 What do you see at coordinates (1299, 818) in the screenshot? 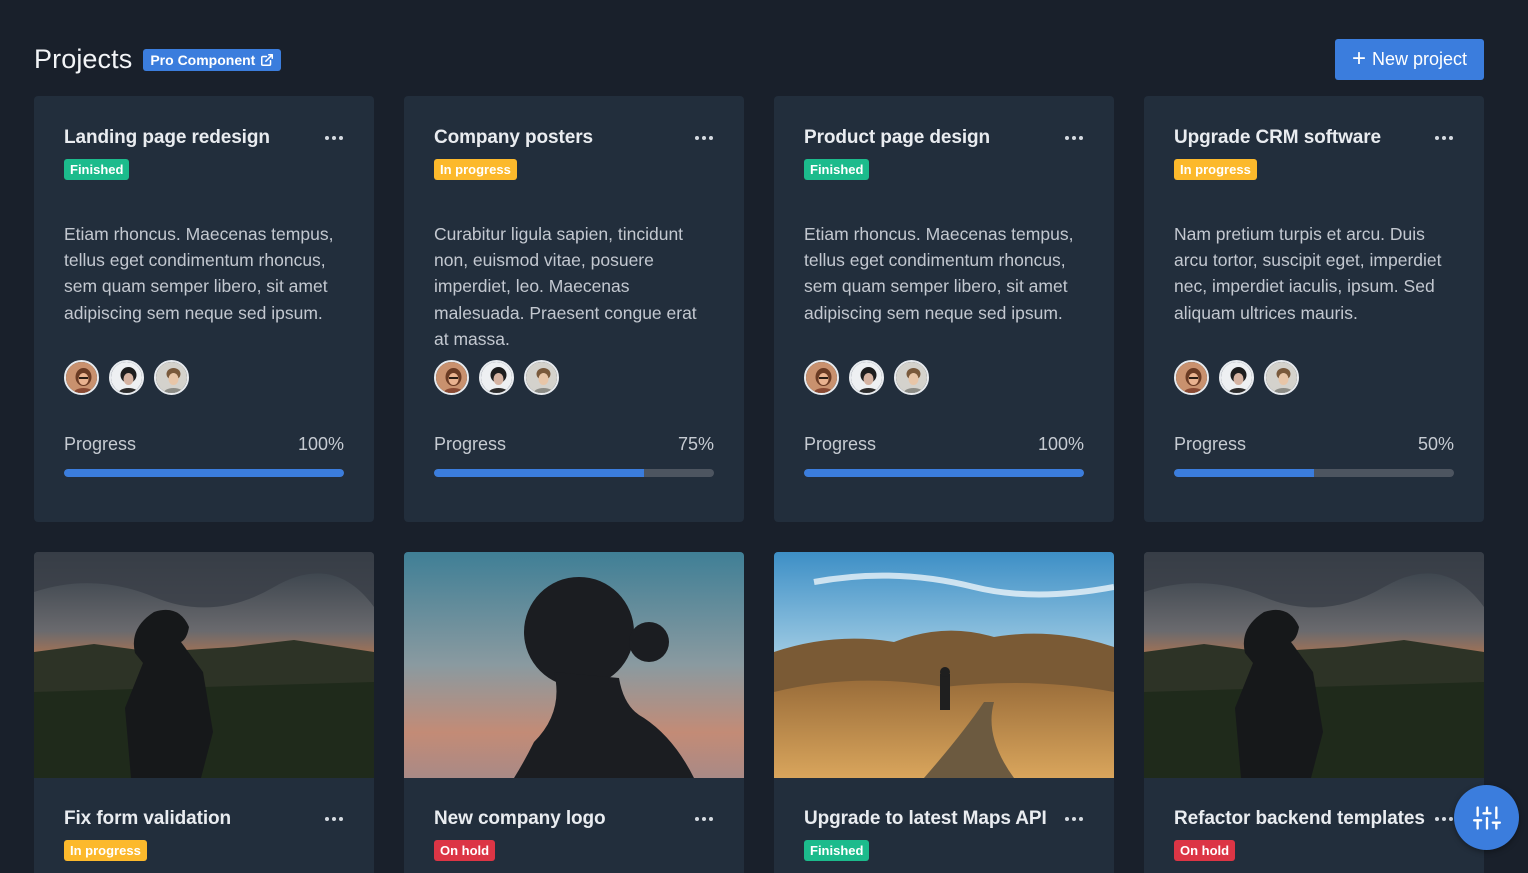
I see `card-title: Refactor backend templates` at bounding box center [1299, 818].